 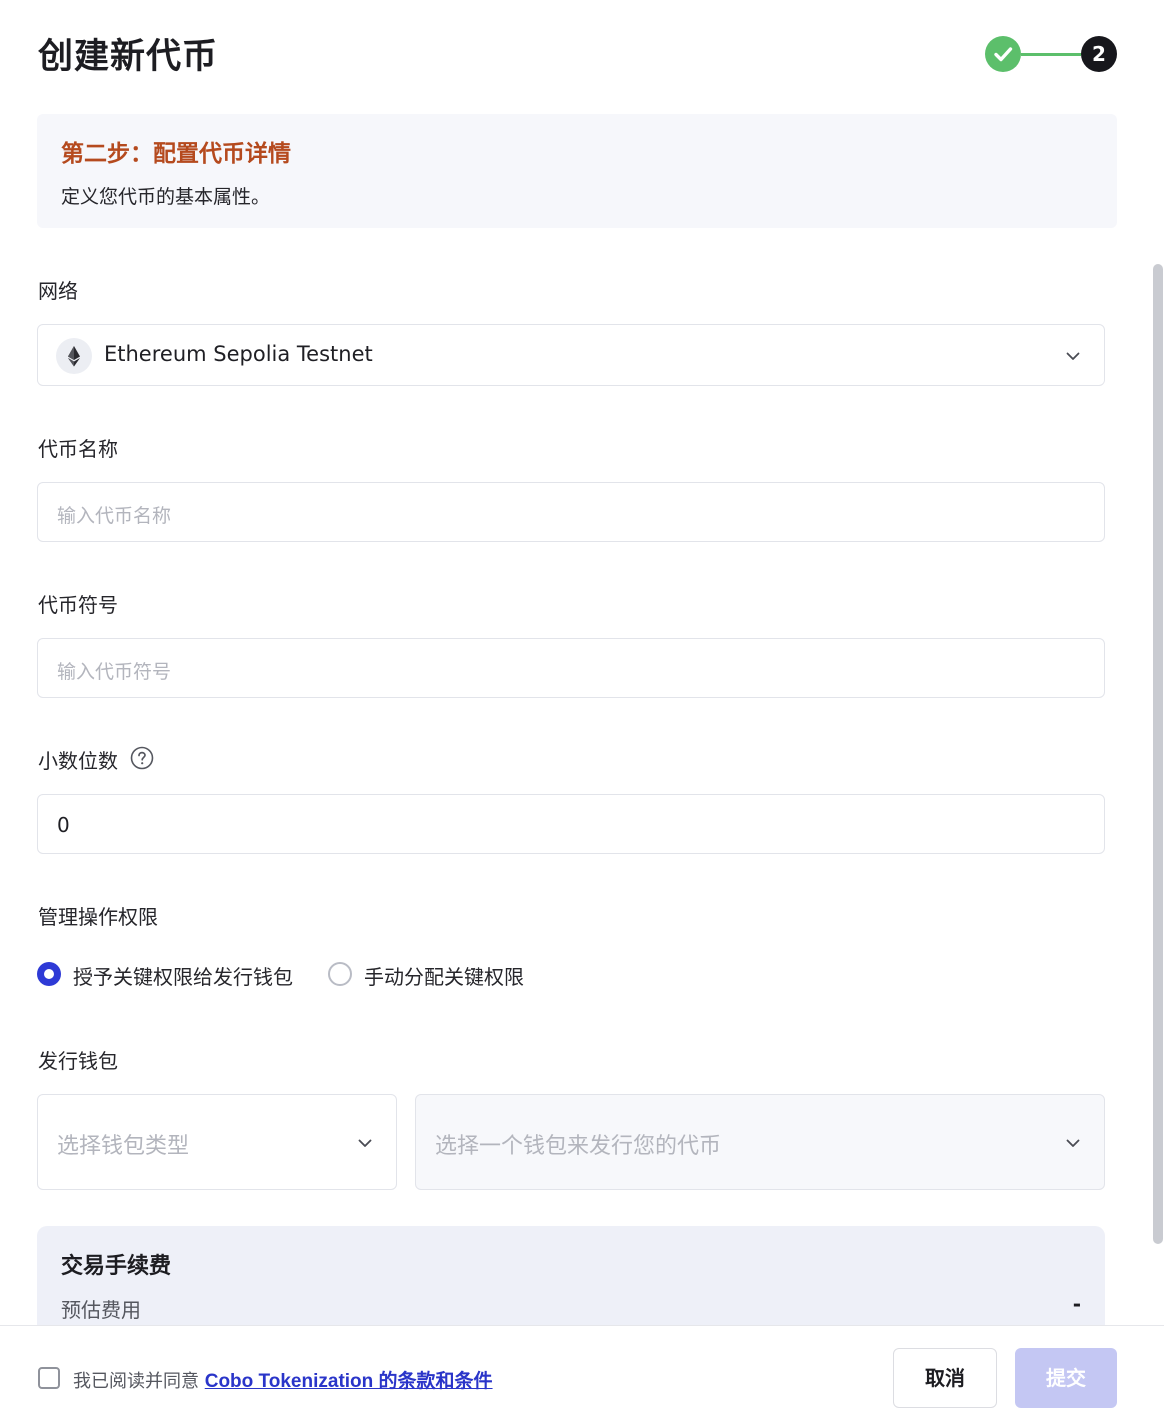 I want to click on wallet-type-placeholder: 选择钱包类型, so click(x=123, y=1146).